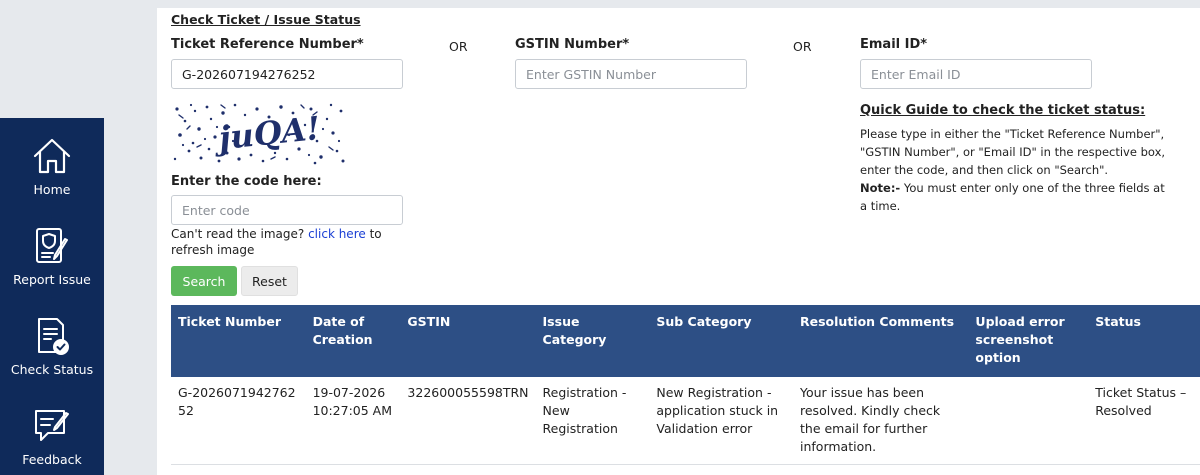  What do you see at coordinates (337, 234) in the screenshot?
I see `refresh-captcha-link: click here` at bounding box center [337, 234].